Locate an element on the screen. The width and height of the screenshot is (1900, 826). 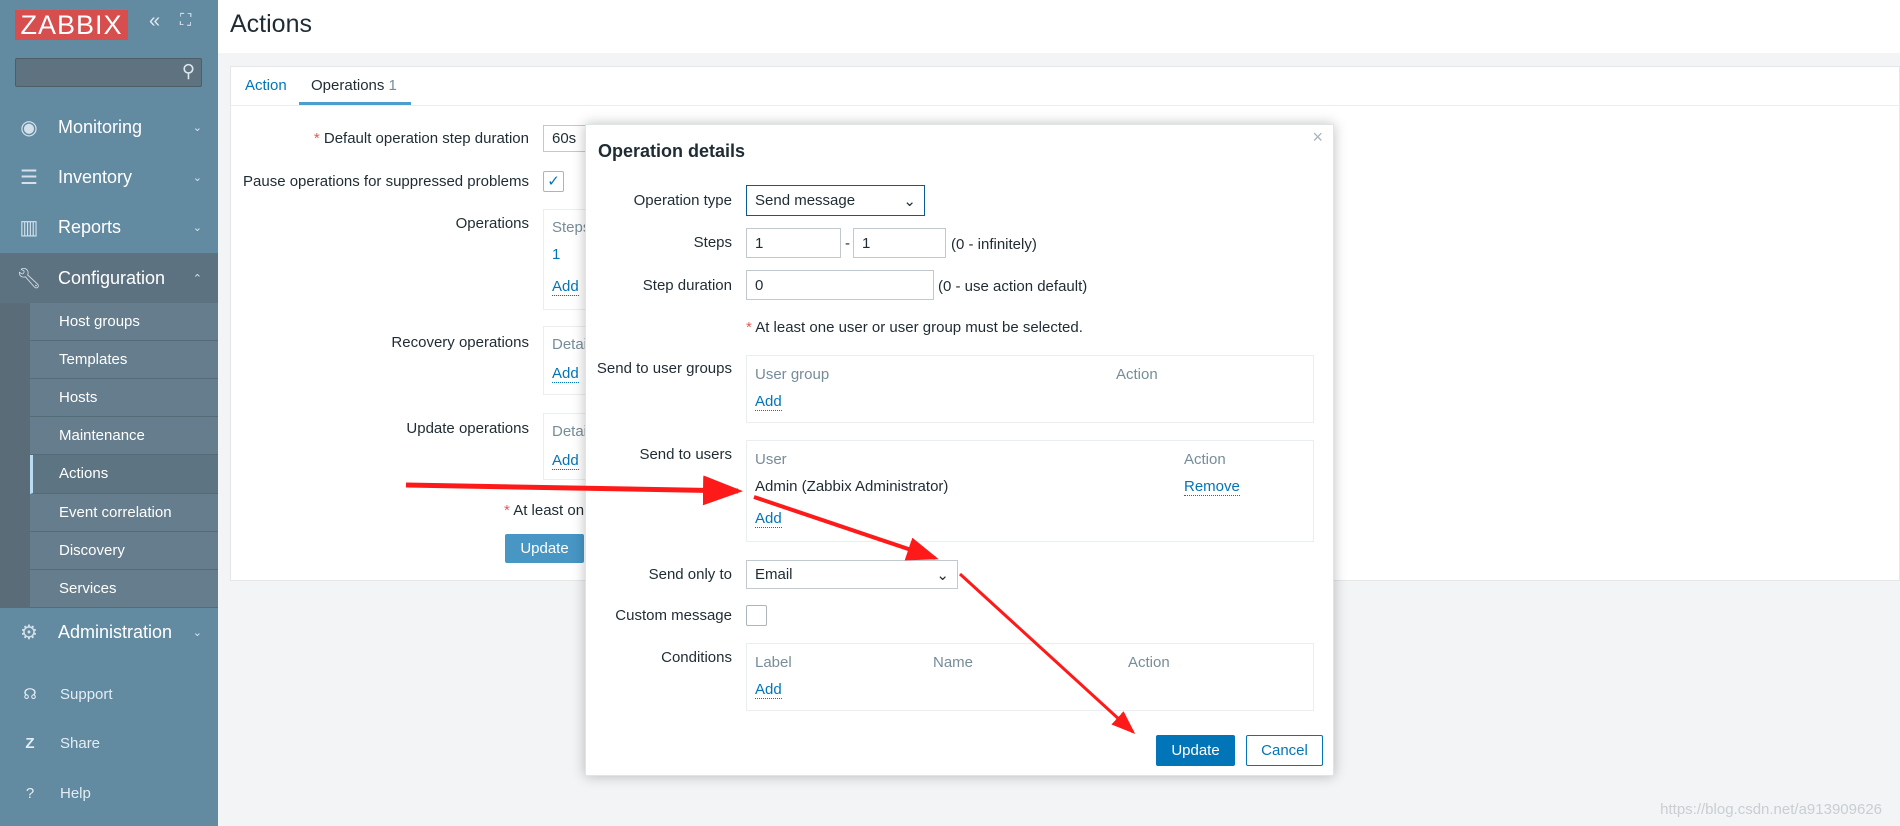
watermark: https://blog.csdn.net/a913909626 is located at coordinates (1771, 809).